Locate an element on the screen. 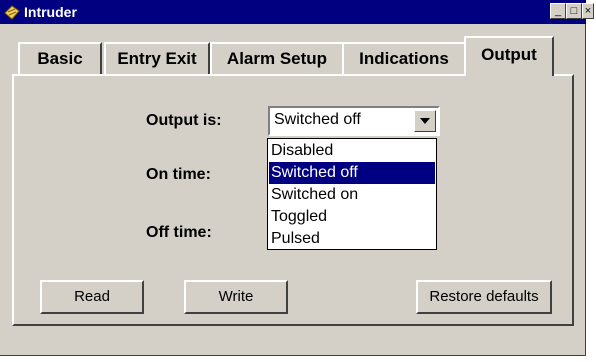  output-select: Switched off is located at coordinates (354, 121).